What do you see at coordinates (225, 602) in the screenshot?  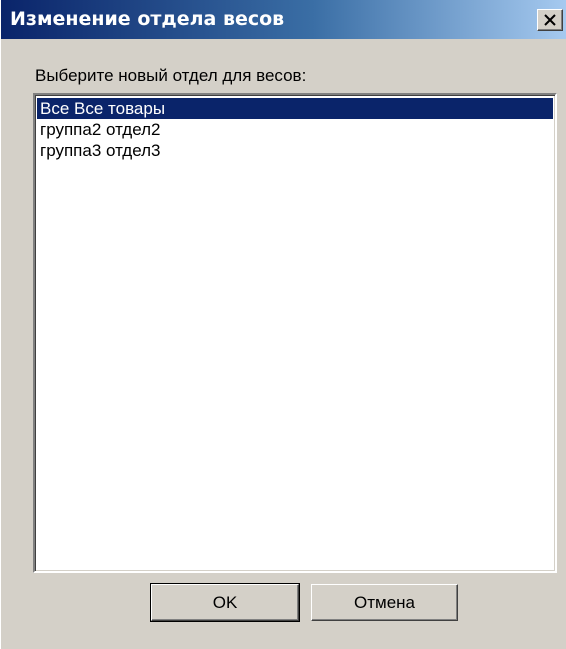 I see `ok-button: OK` at bounding box center [225, 602].